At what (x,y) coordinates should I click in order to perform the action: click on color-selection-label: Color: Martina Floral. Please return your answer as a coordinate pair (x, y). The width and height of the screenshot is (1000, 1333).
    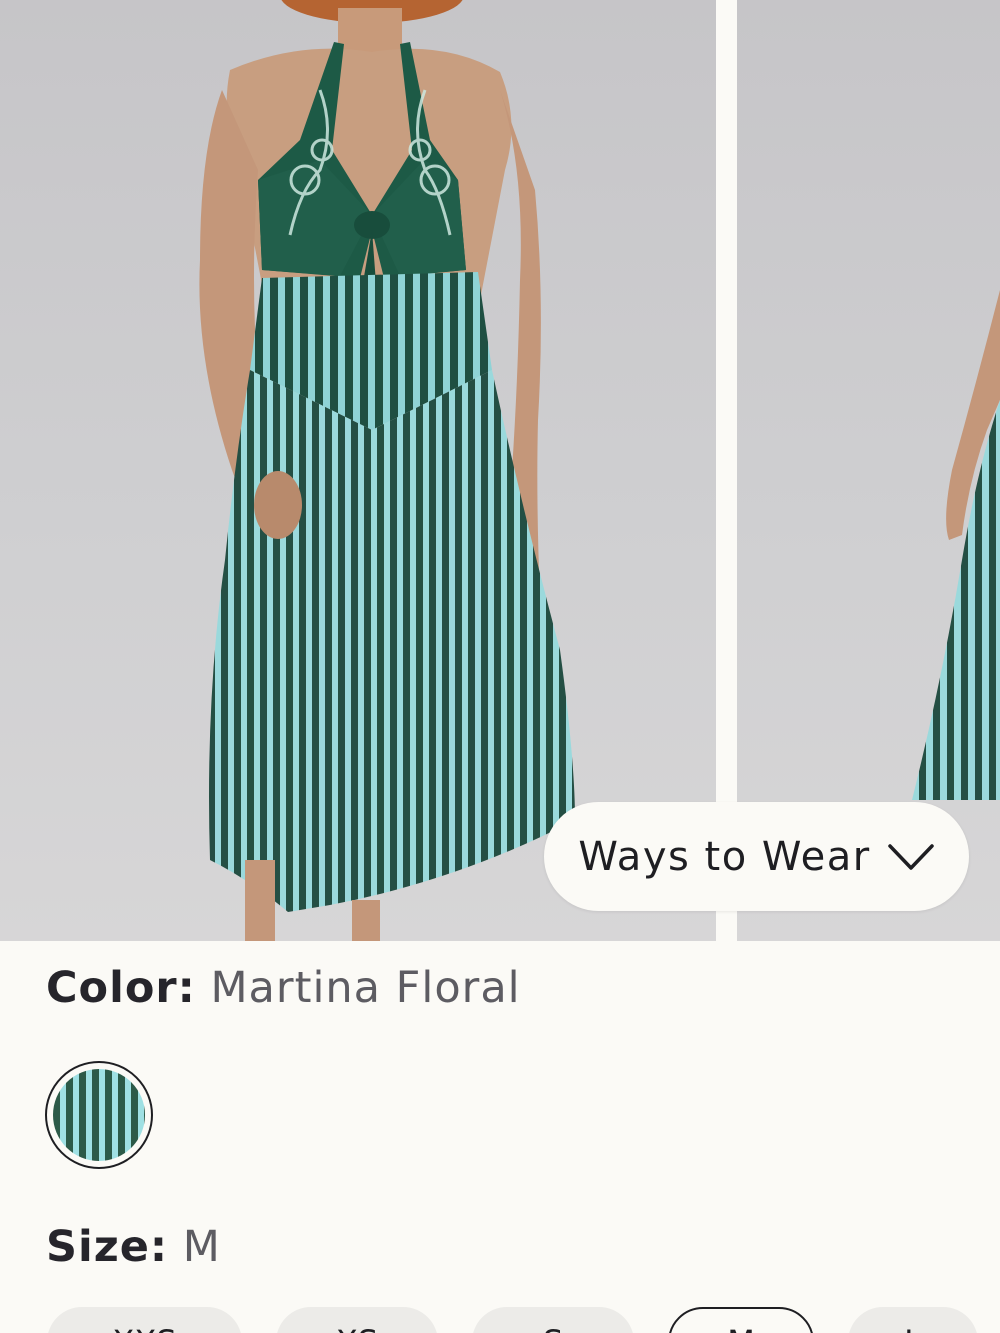
    Looking at the image, I should click on (283, 988).